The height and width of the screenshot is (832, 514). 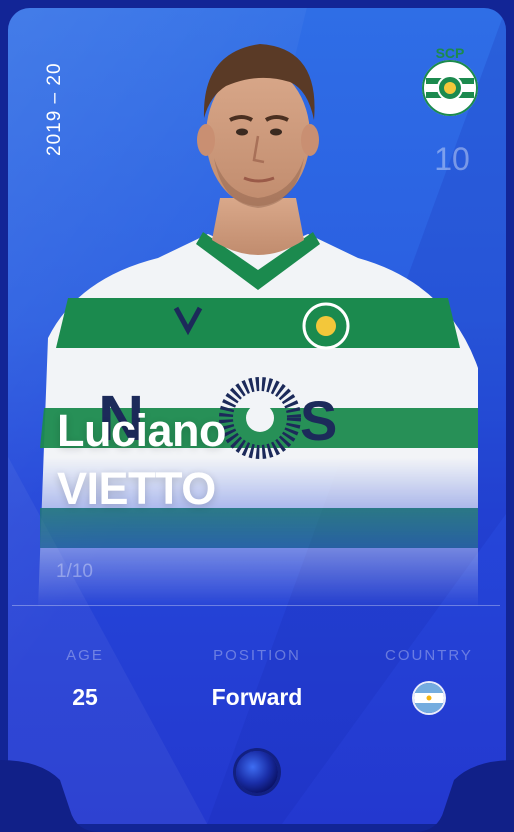 I want to click on serial-number: 1/10, so click(x=74, y=571).